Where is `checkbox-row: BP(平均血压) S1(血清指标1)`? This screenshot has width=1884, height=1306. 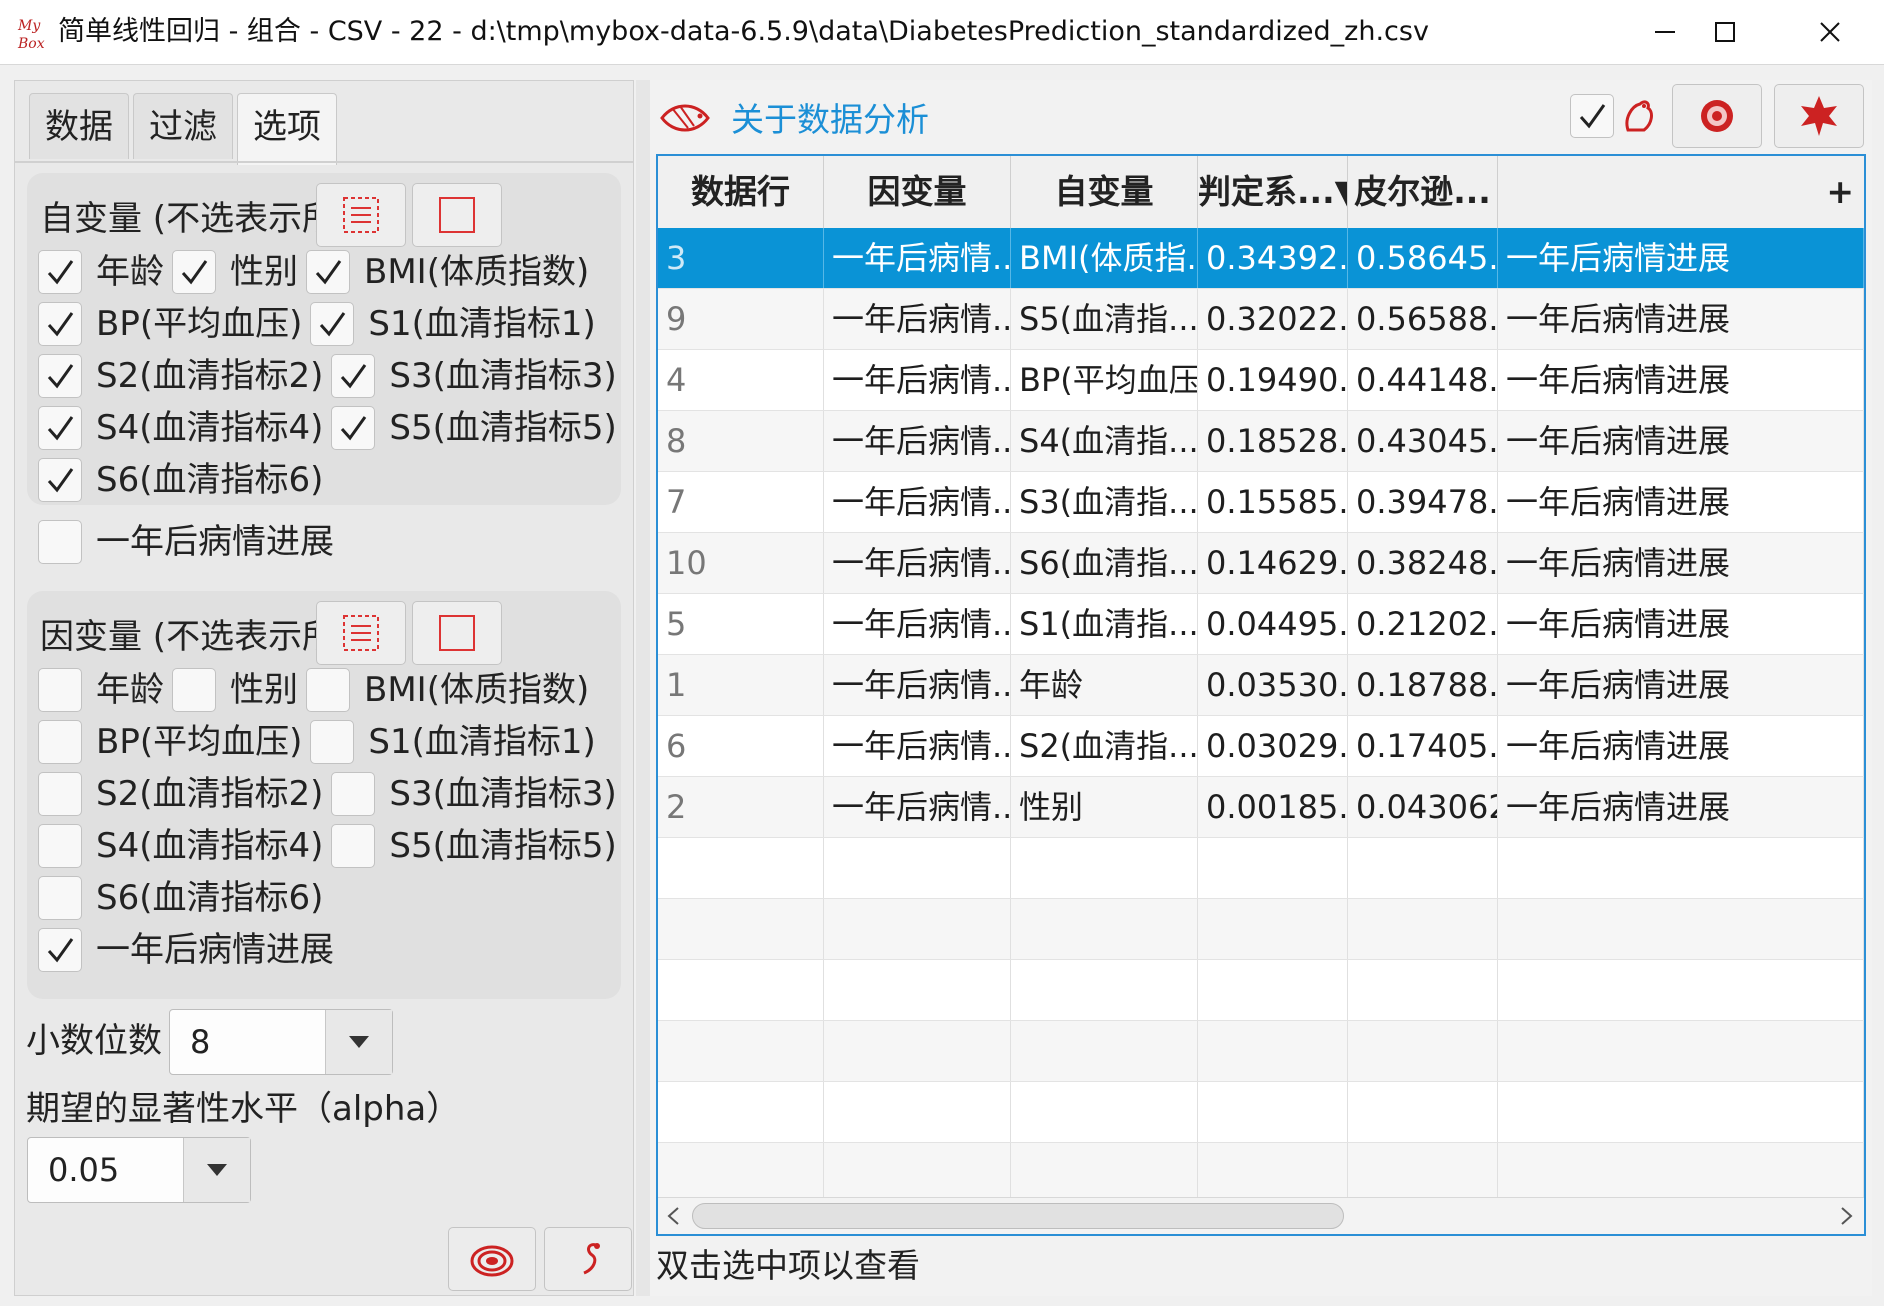
checkbox-row: BP(平均血压) S1(血清指标1) is located at coordinates (321, 742).